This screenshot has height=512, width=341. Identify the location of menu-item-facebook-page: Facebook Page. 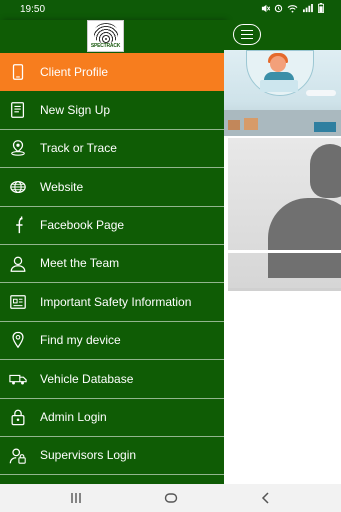
(112, 226).